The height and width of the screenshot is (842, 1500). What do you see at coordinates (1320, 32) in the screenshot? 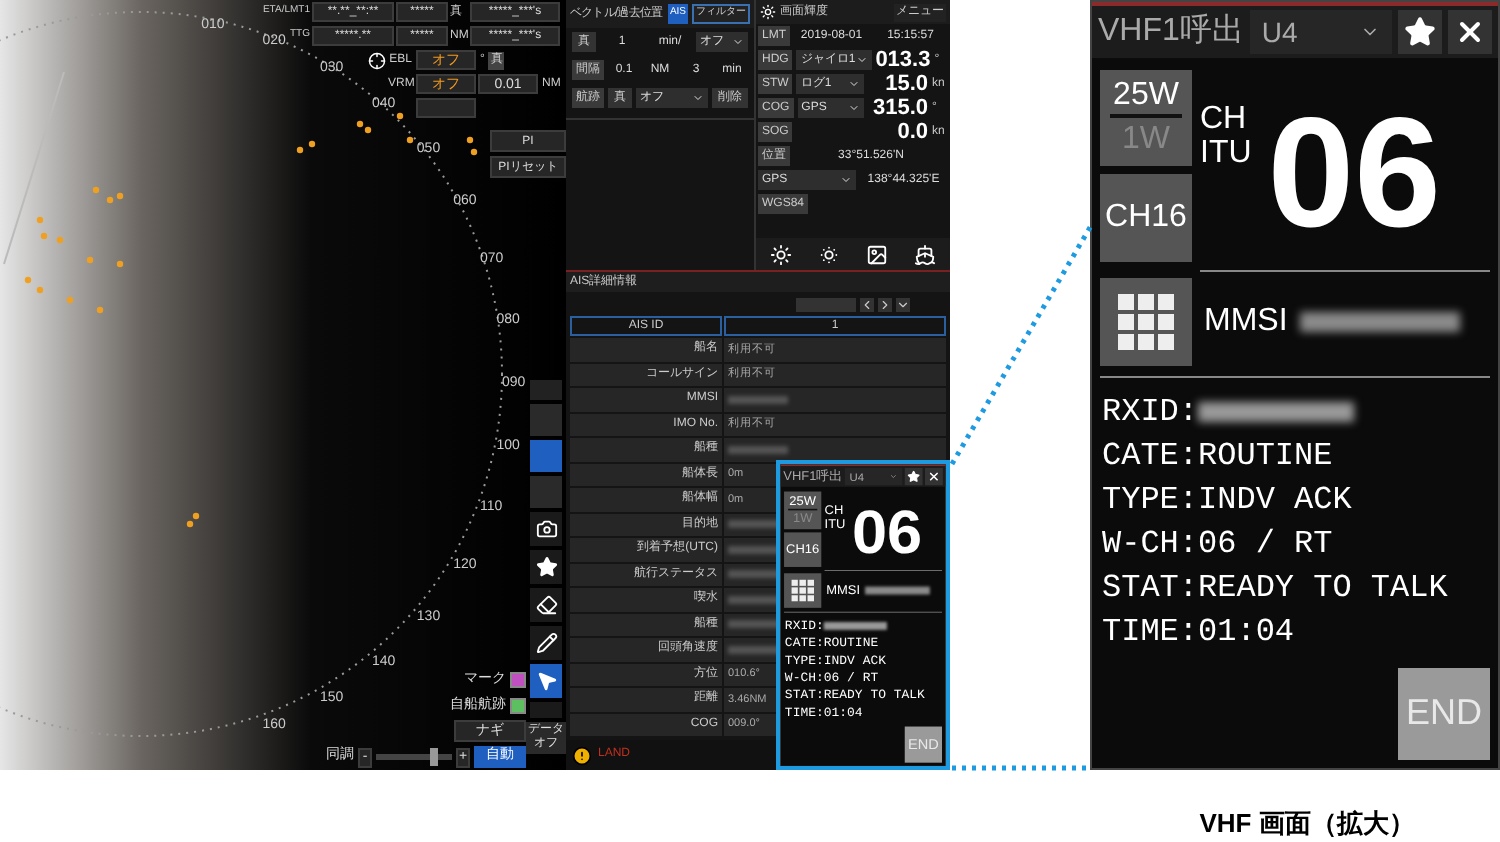
I see `unit-dropdown: U4` at bounding box center [1320, 32].